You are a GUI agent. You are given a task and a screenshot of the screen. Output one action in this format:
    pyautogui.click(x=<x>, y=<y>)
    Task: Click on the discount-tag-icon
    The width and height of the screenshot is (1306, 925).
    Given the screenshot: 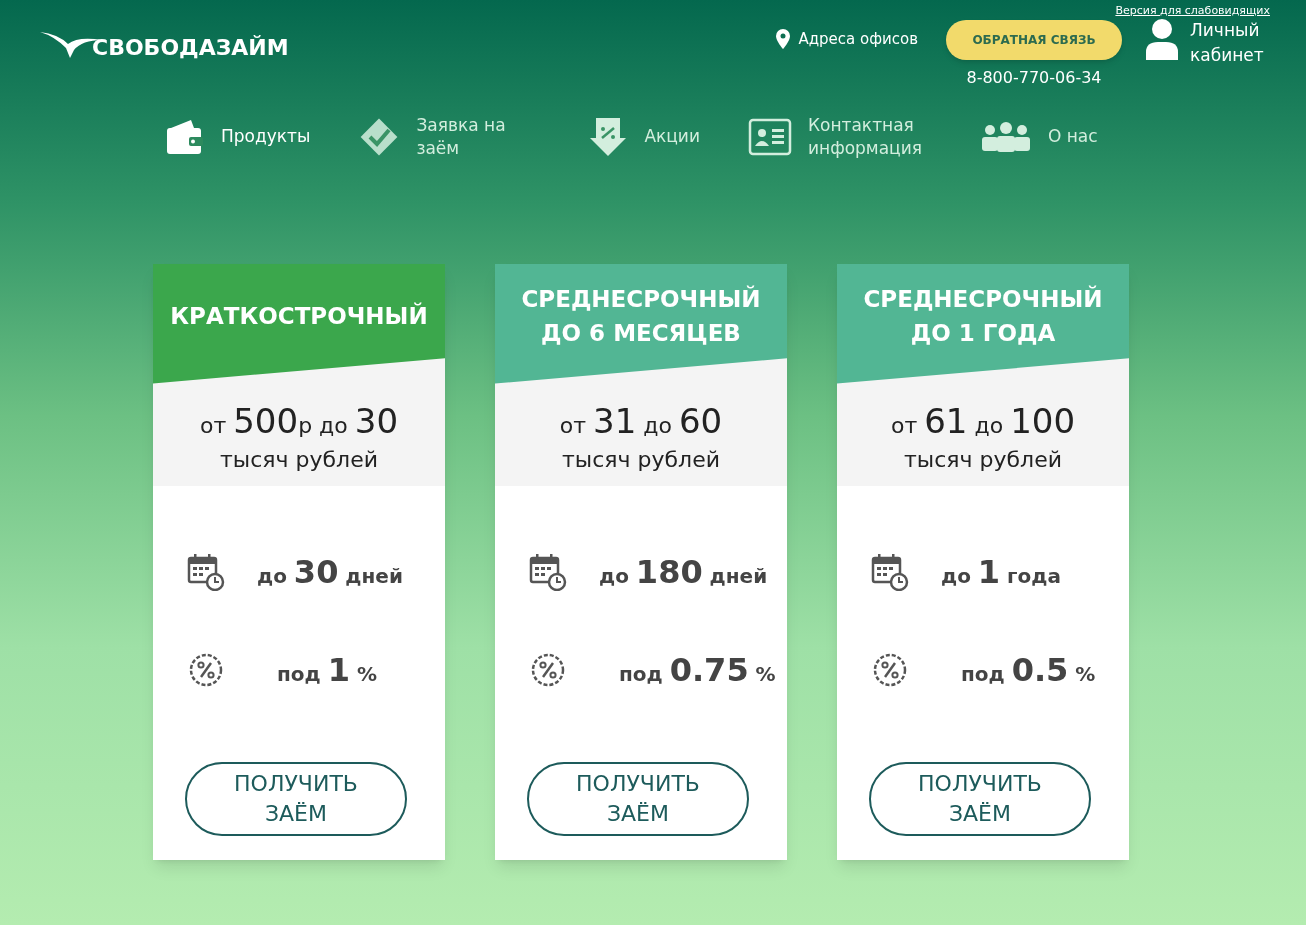 What is the action you would take?
    pyautogui.click(x=608, y=136)
    